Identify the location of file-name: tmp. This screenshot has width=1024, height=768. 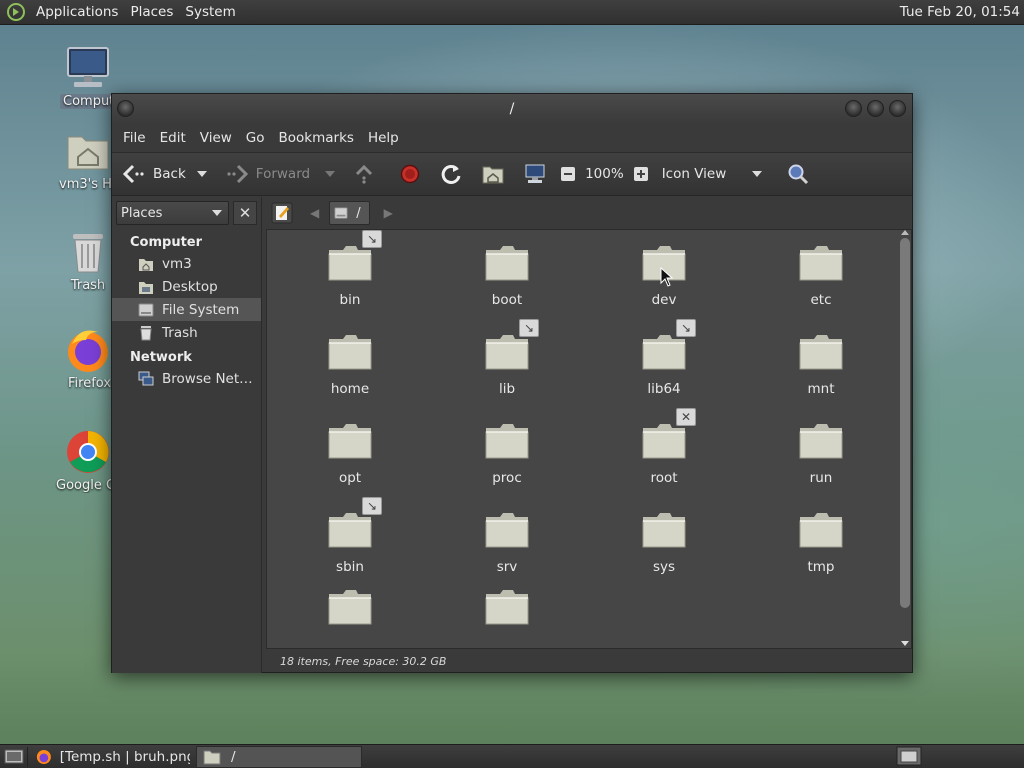
(821, 567).